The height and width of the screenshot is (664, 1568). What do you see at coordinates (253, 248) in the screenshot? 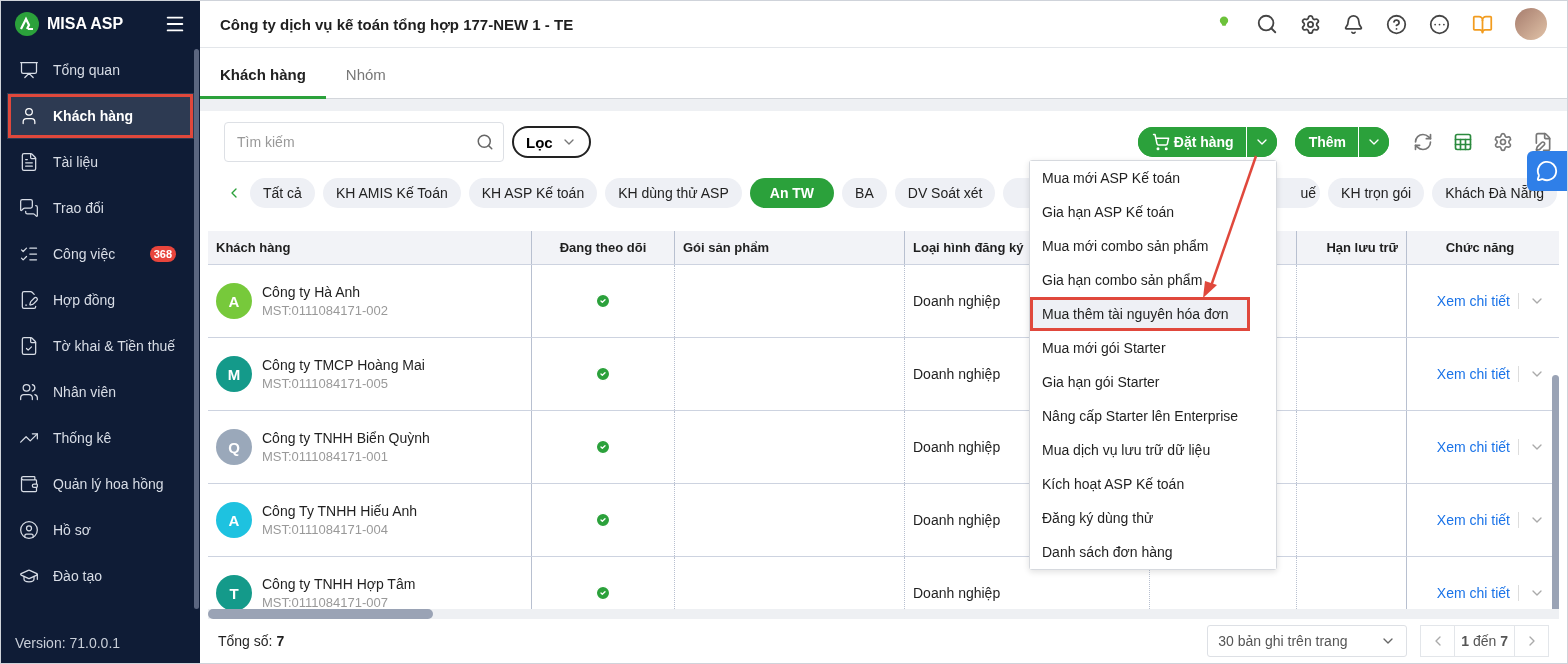
I see `column-header: Khách hàng` at bounding box center [253, 248].